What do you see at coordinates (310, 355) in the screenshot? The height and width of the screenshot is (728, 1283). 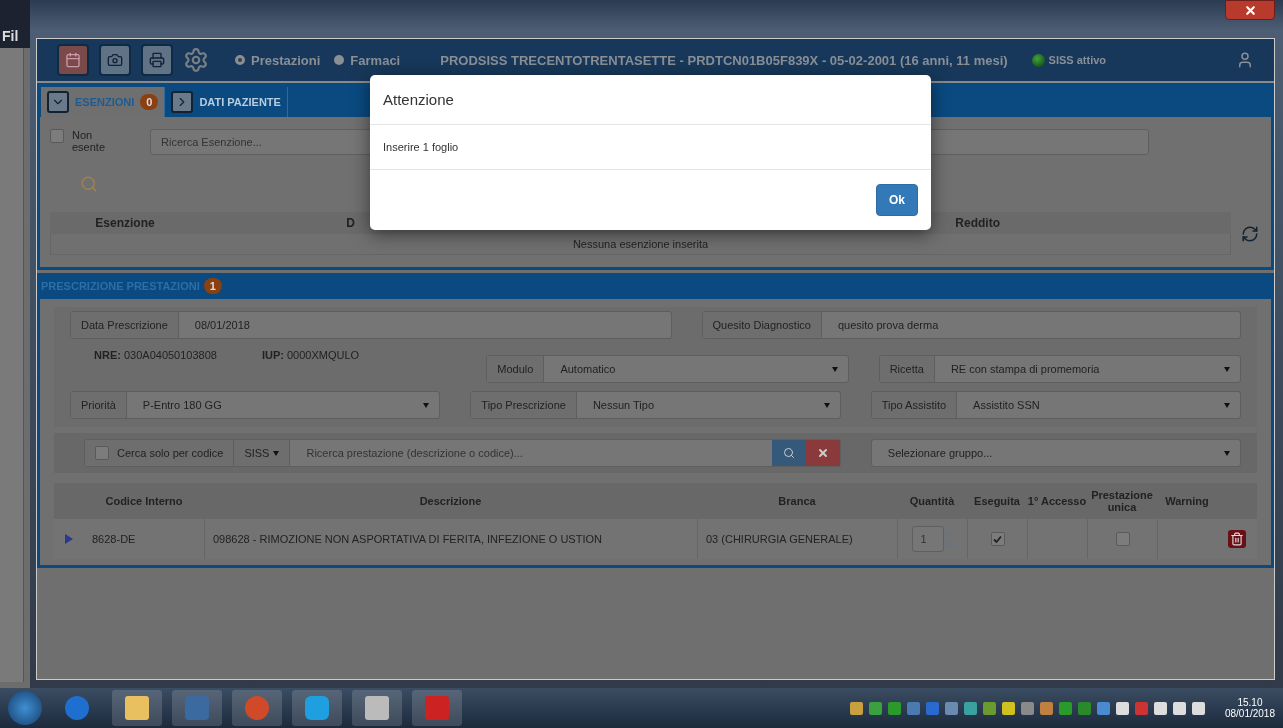 I see `iup-info: IUP: 0000XMQULO` at bounding box center [310, 355].